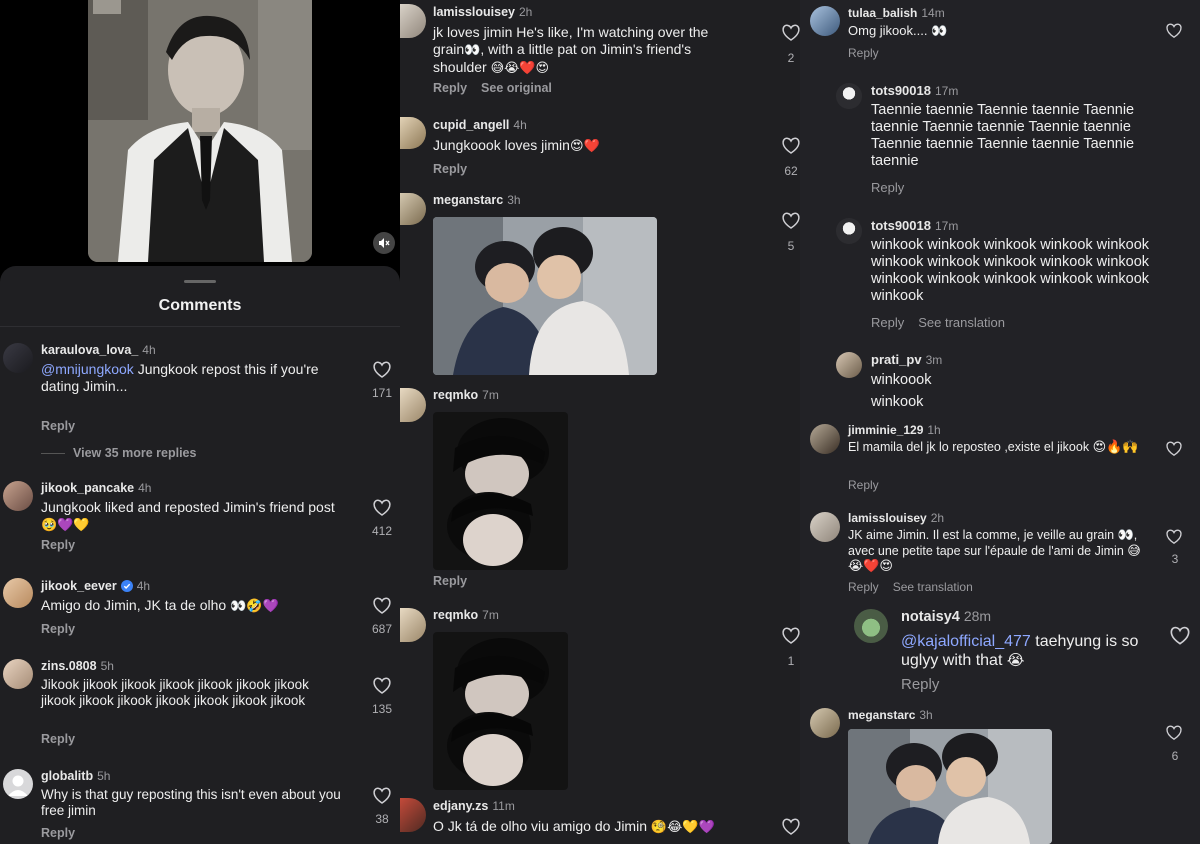 Image resolution: width=1200 pixels, height=844 pixels. Describe the element at coordinates (896, 13) in the screenshot. I see `comment-username: tulaa_balish 14m` at that location.